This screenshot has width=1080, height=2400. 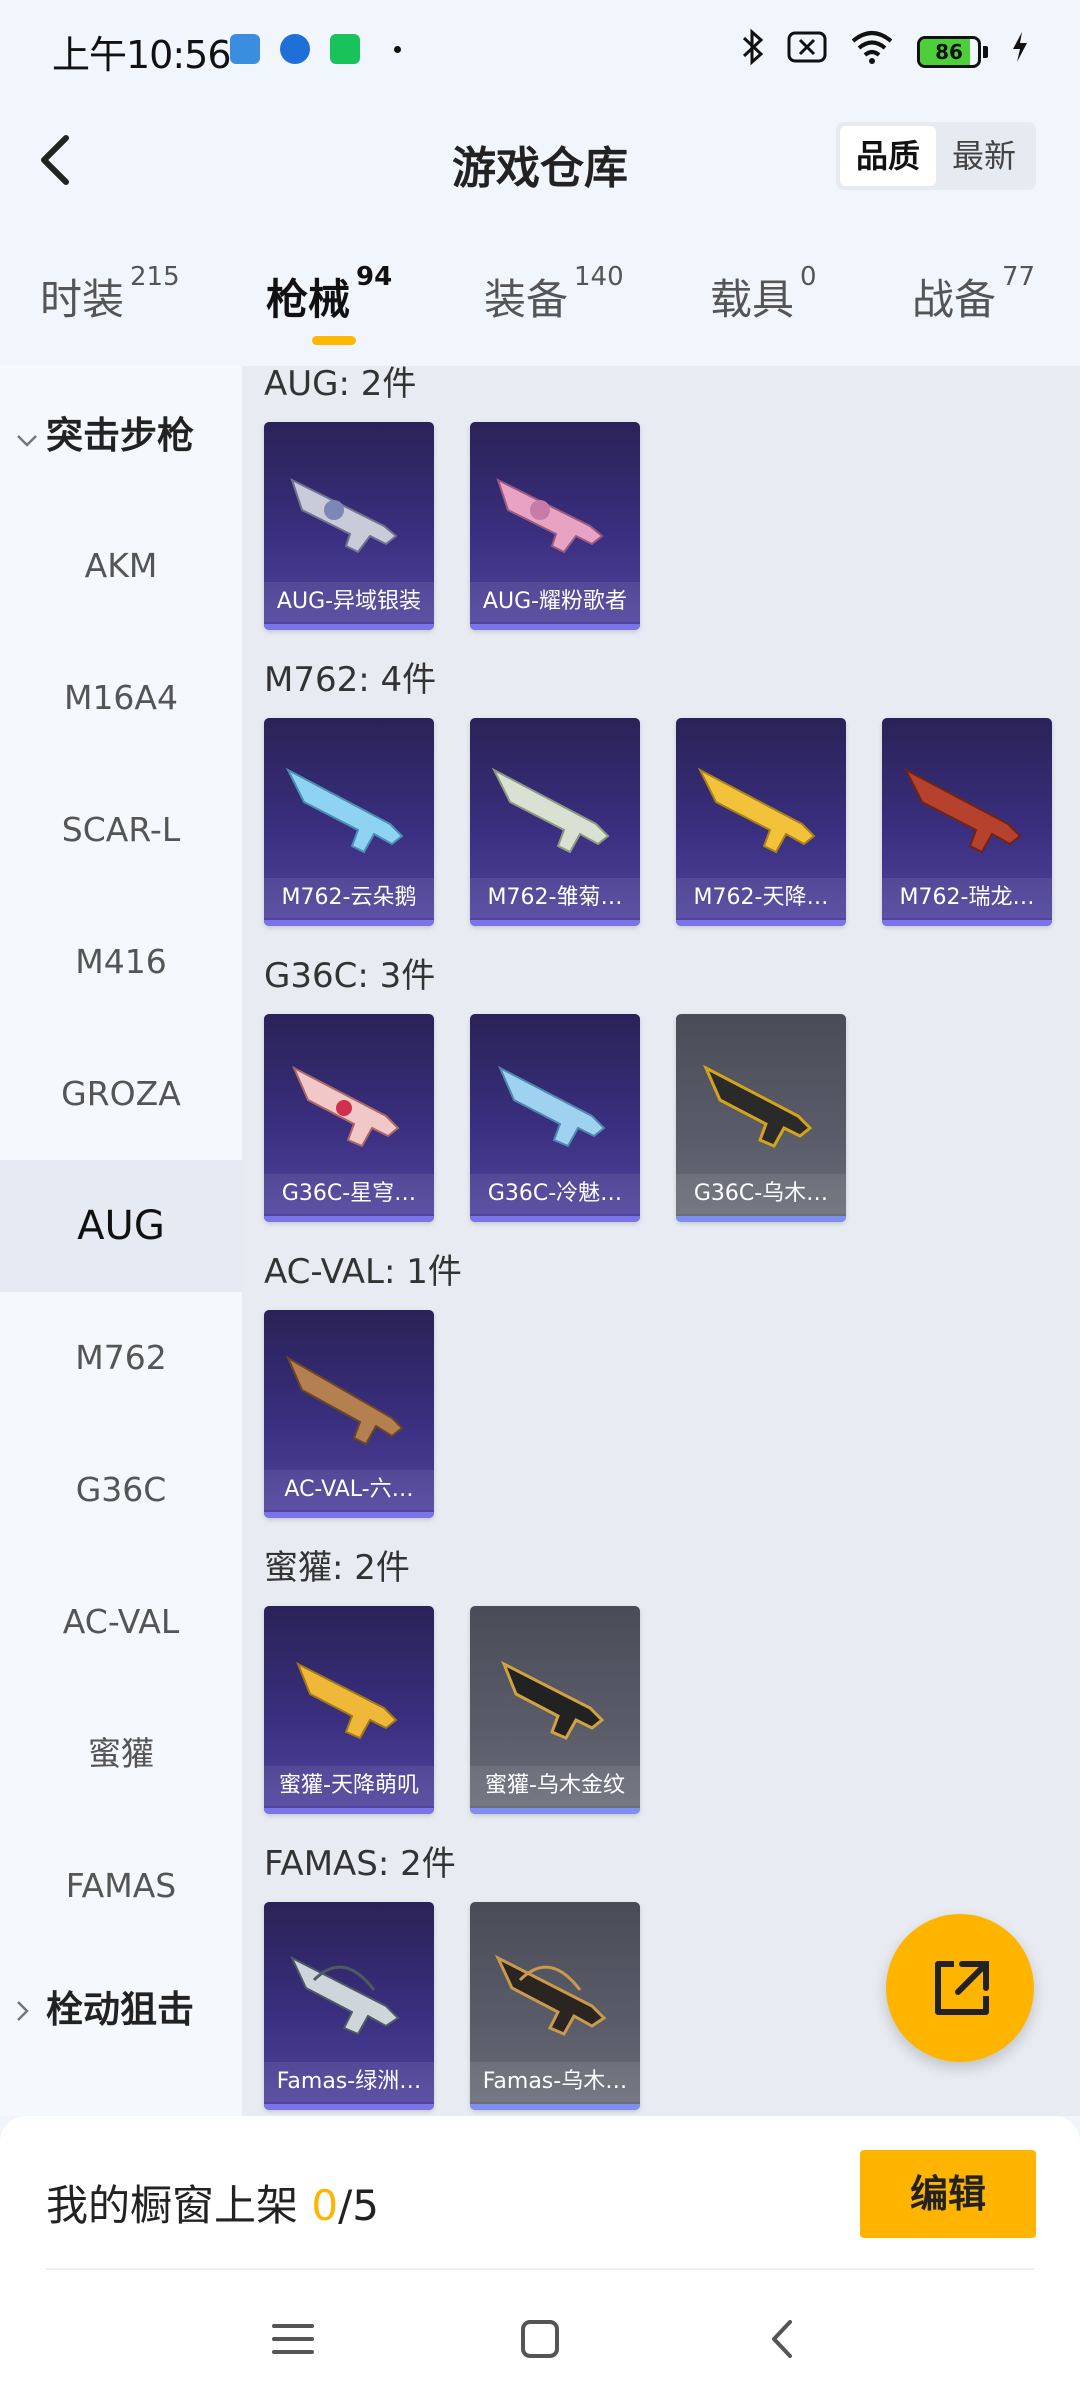 I want to click on showcase-current-count: 0, so click(x=325, y=2205).